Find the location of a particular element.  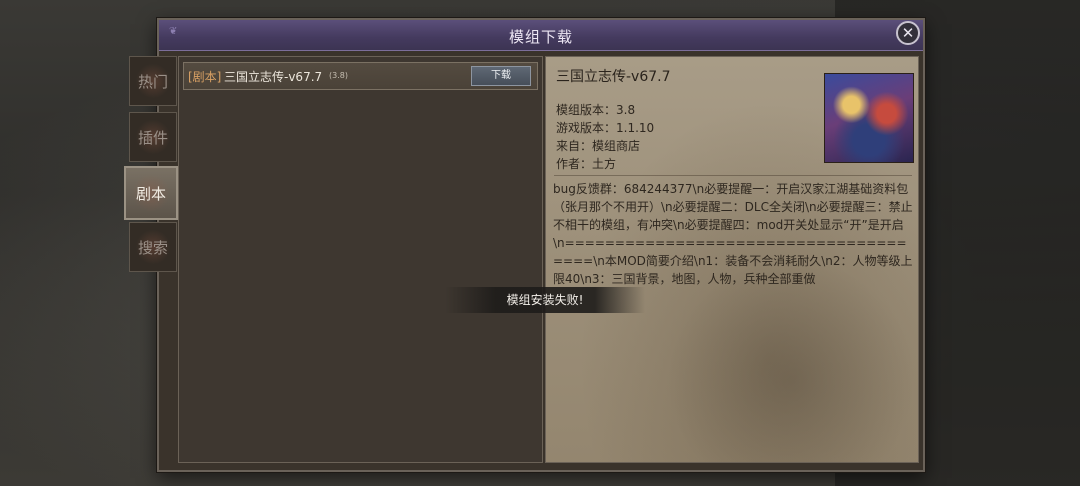

tab-search: 搜索 is located at coordinates (153, 247).